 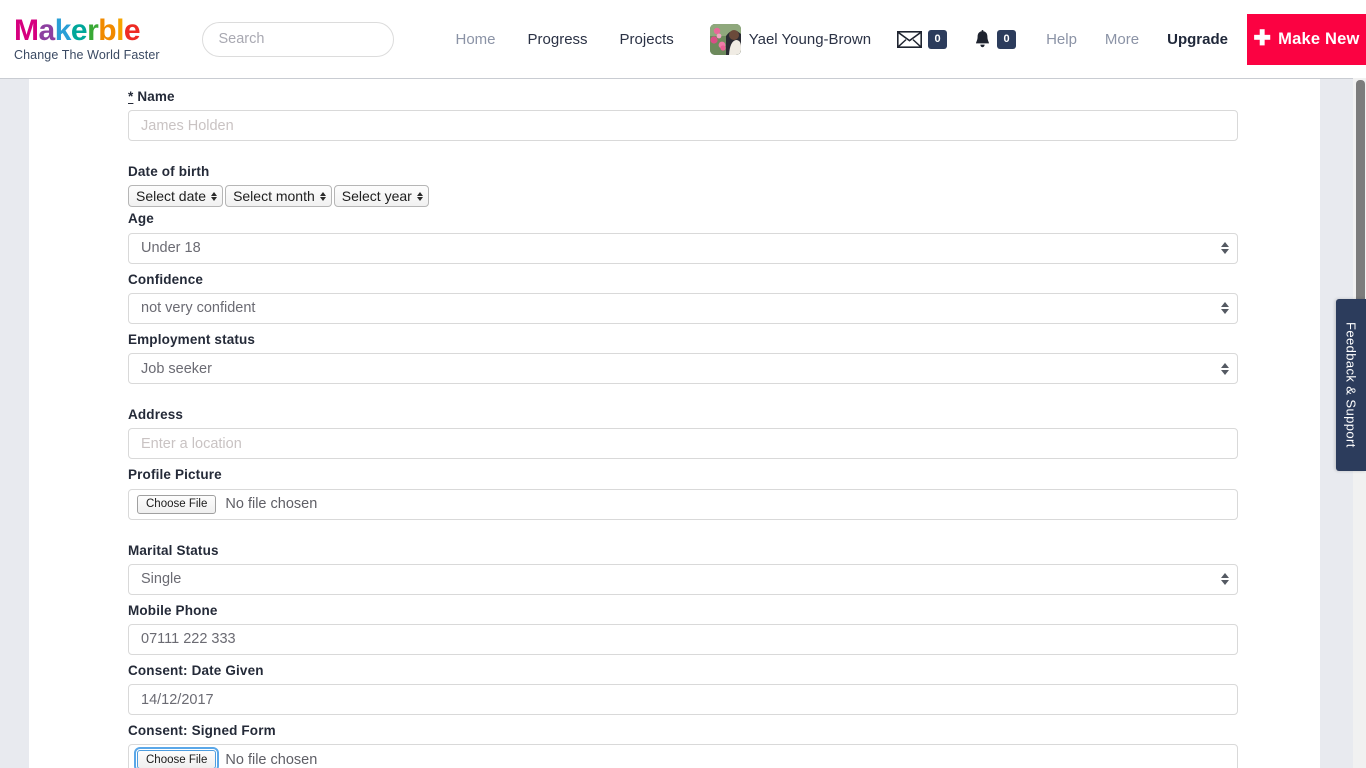 I want to click on required-asterisk: *, so click(x=131, y=96).